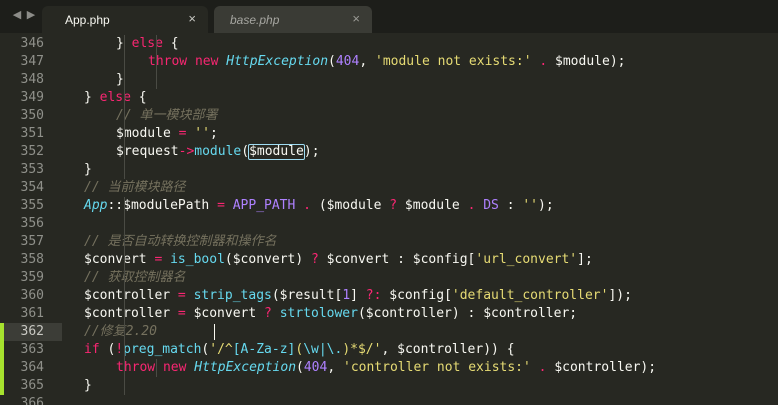 This screenshot has height=405, width=778. What do you see at coordinates (389, 400) in the screenshot?
I see `code-line-366: 366` at bounding box center [389, 400].